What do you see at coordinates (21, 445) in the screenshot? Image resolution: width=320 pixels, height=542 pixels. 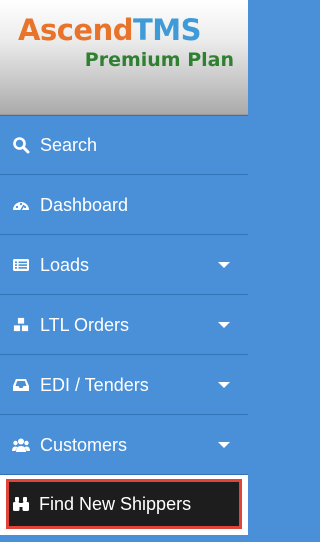 I see `users-icon` at bounding box center [21, 445].